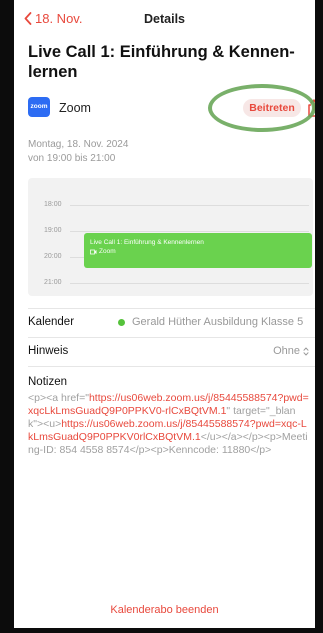 Image resolution: width=323 pixels, height=633 pixels. Describe the element at coordinates (147, 242) in the screenshot. I see `calendar-event-title: Live Call 1: Einführung & Kennenlernen` at that location.